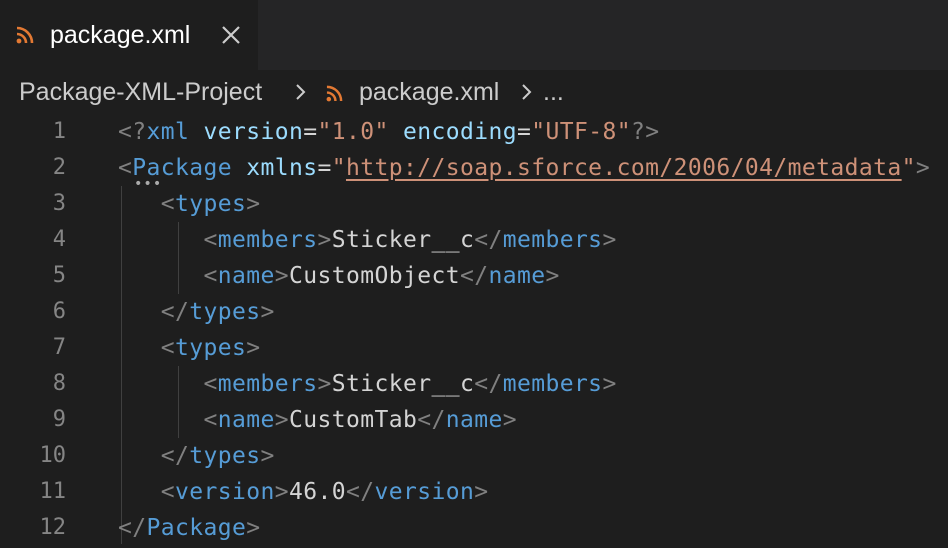 This screenshot has width=948, height=548. What do you see at coordinates (59, 131) in the screenshot?
I see `line-number: 1` at bounding box center [59, 131].